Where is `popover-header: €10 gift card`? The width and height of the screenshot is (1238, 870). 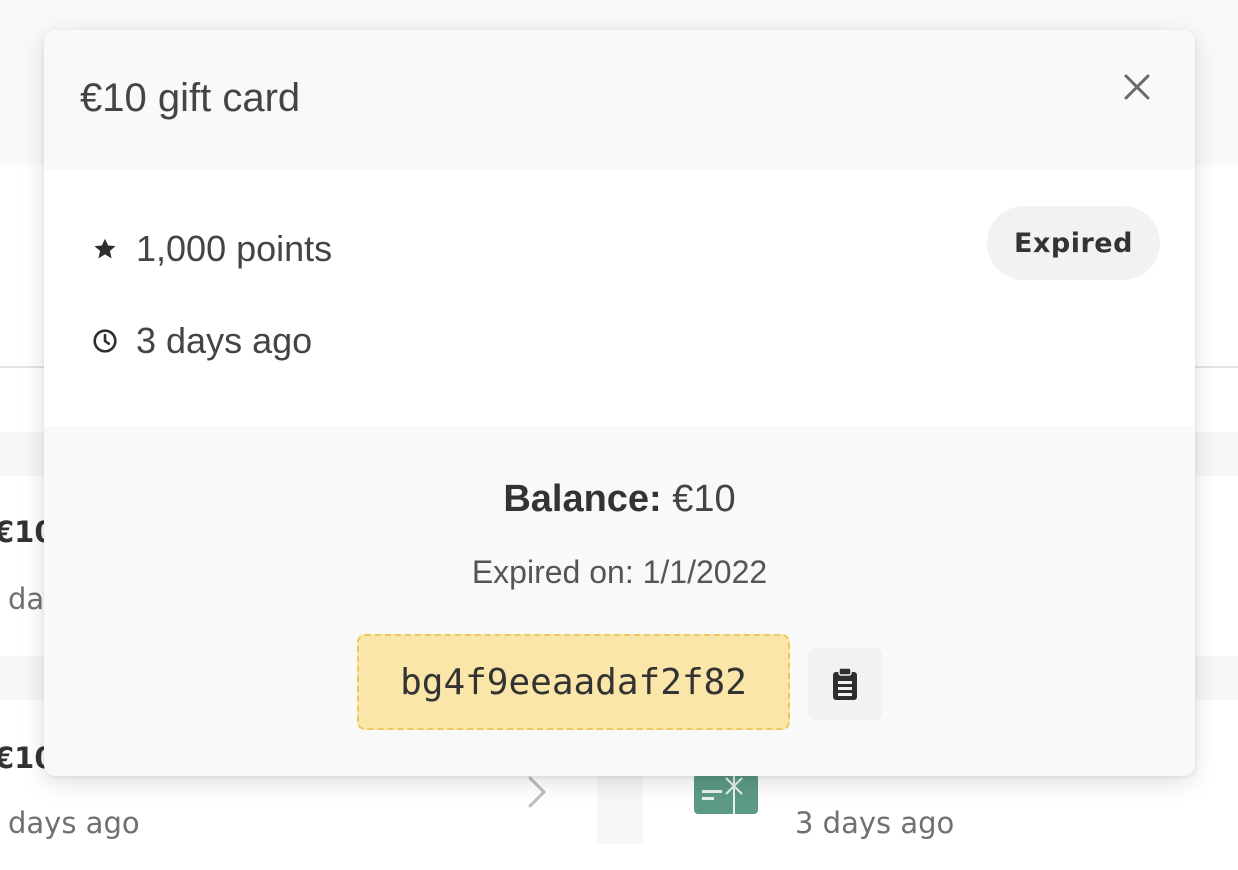
popover-header: €10 gift card is located at coordinates (619, 100).